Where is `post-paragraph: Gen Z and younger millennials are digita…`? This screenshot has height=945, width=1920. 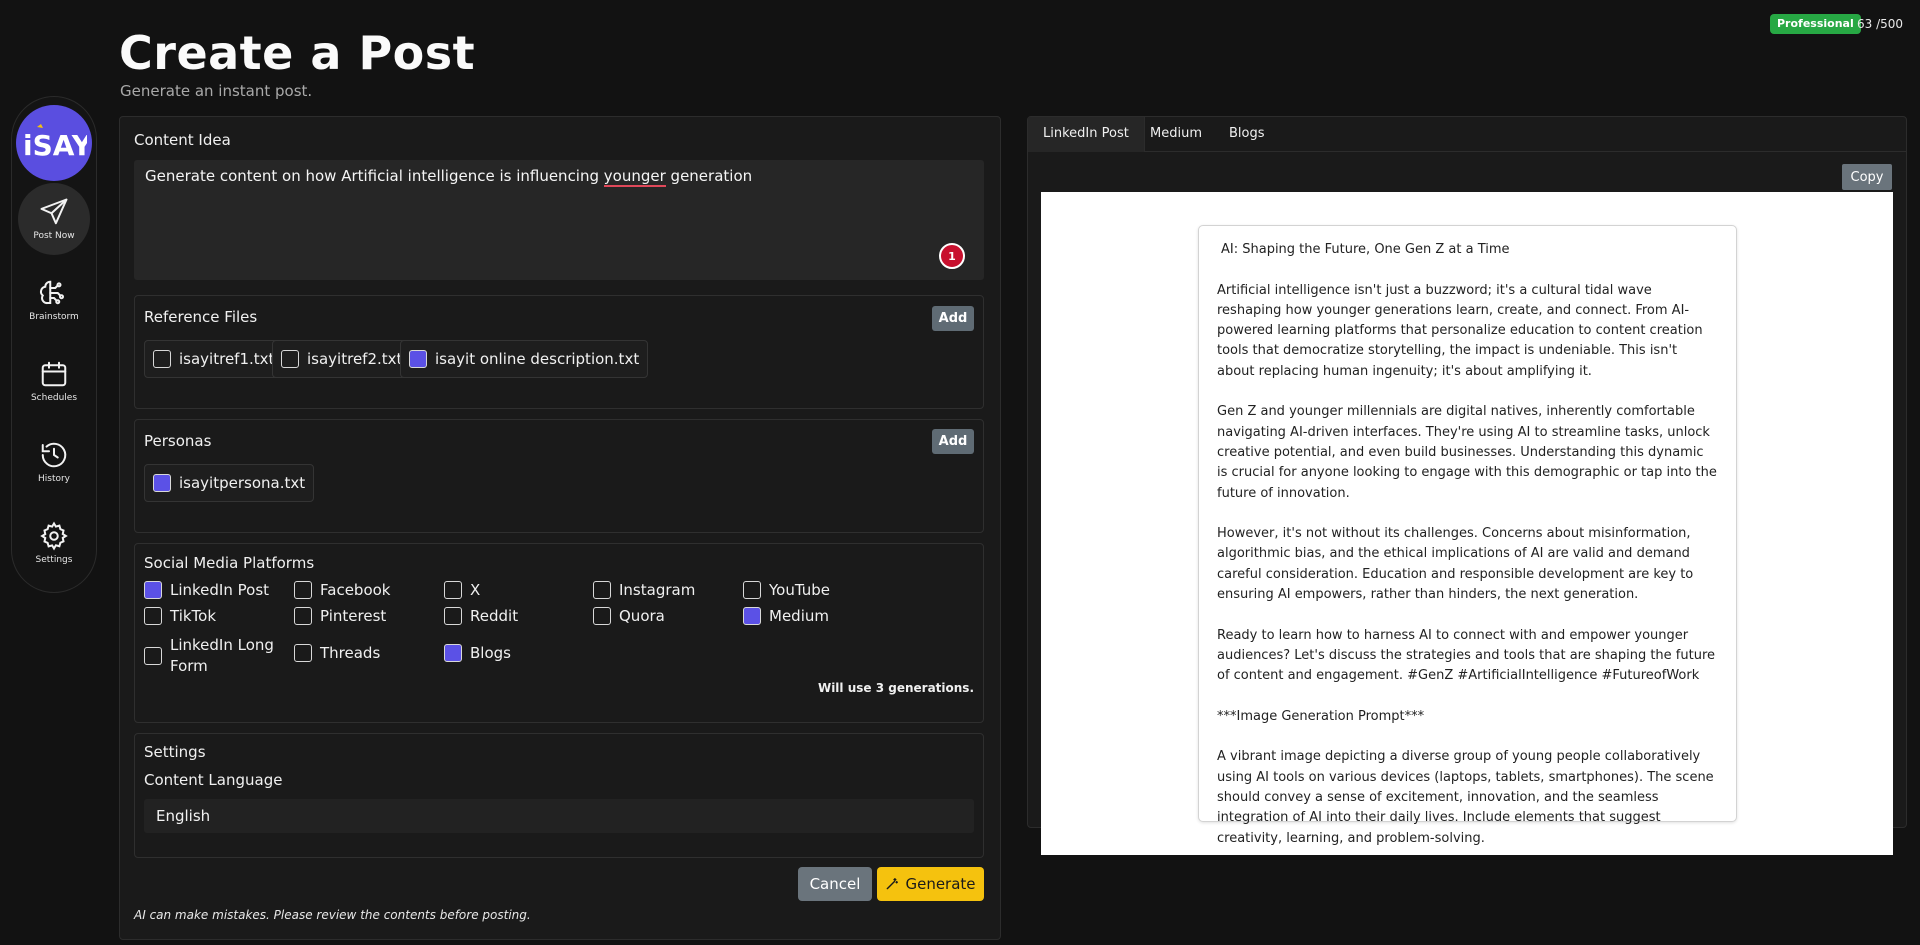
post-paragraph: Gen Z and younger millennials are digita… is located at coordinates (1467, 452).